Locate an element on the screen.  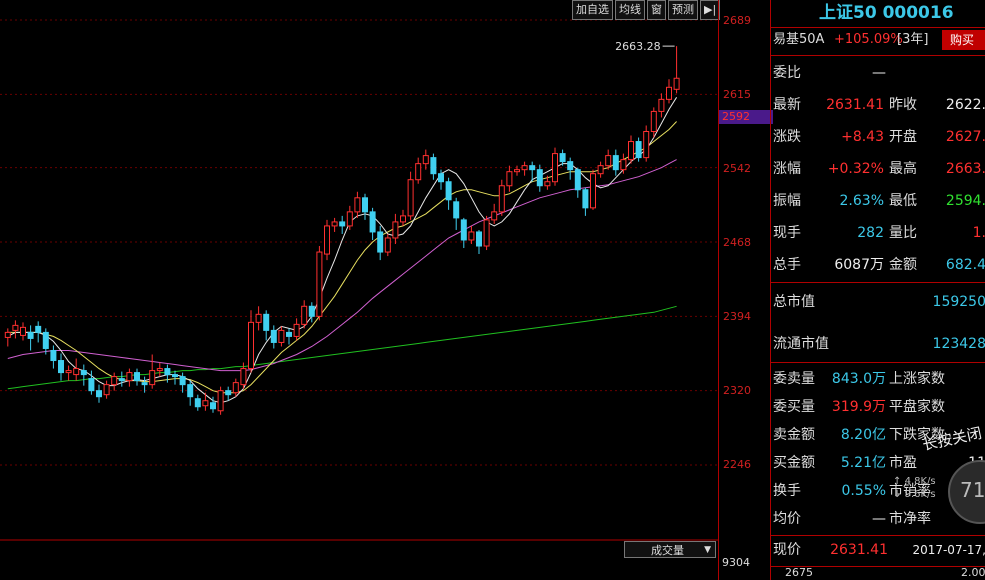
order-label: 平盘家数 is located at coordinates (917, 407).